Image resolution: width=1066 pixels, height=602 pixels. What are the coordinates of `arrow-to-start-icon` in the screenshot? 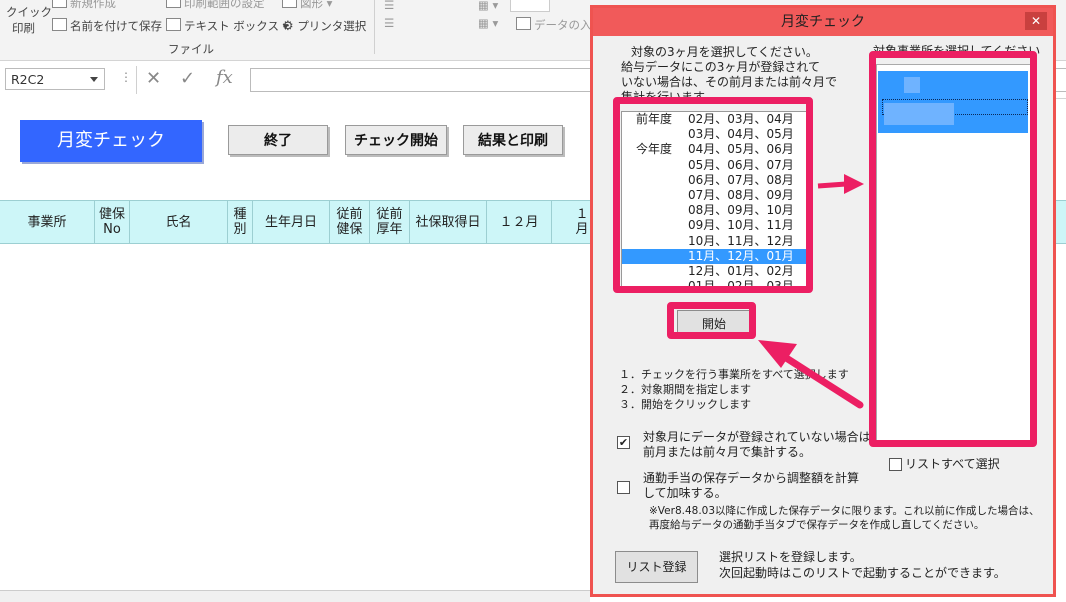 It's located at (811, 374).